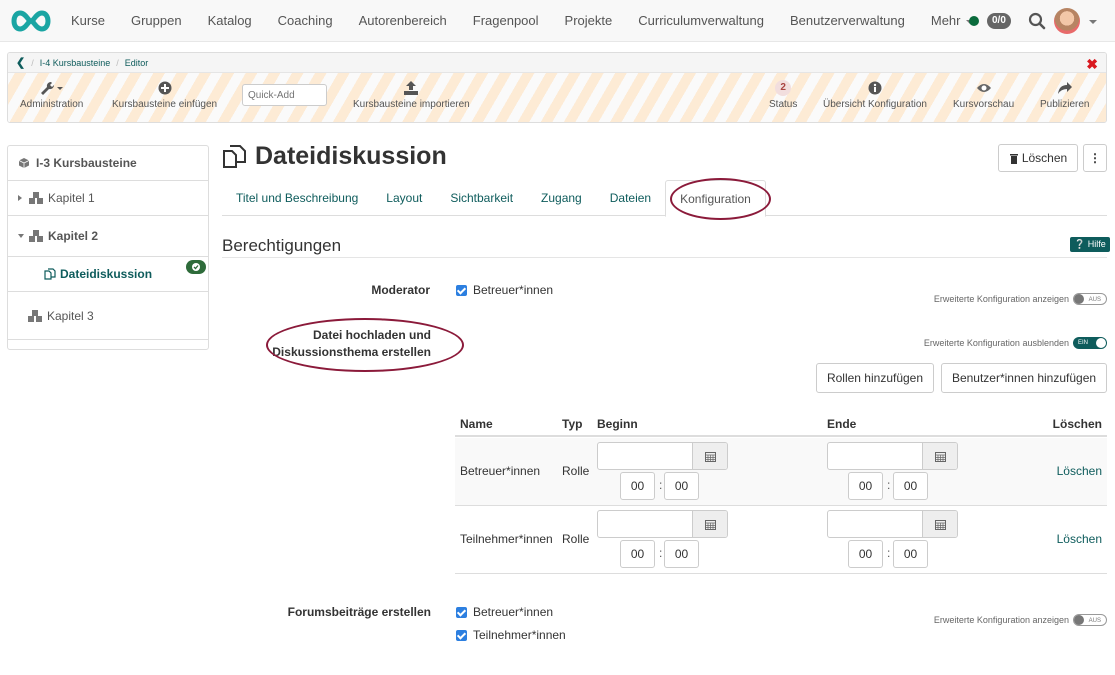  Describe the element at coordinates (847, 21) in the screenshot. I see `nav-benutzerverwaltung: Benutzerverwaltung` at that location.